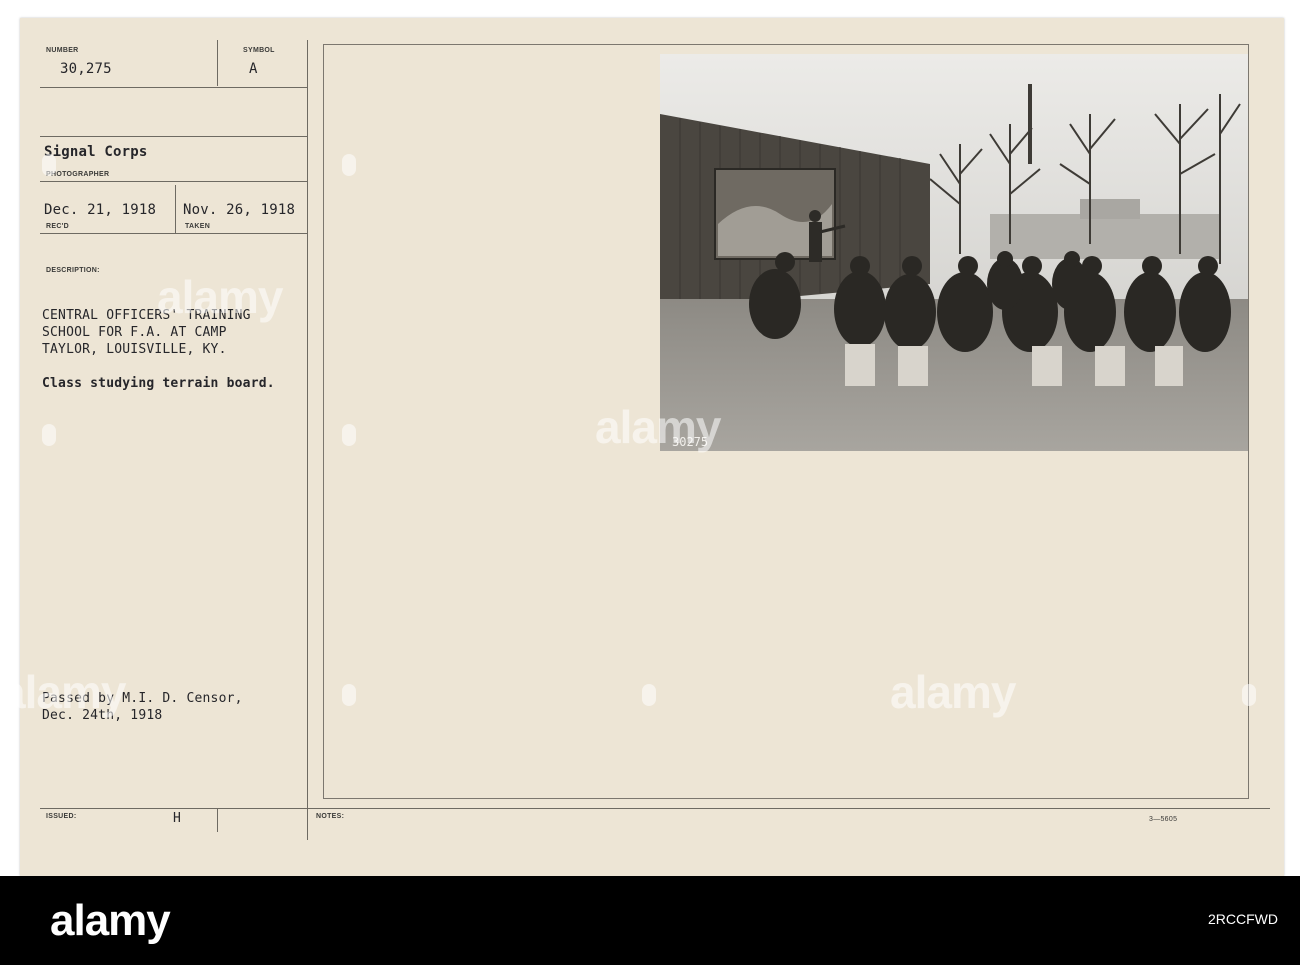 The image size is (1300, 965). What do you see at coordinates (142, 698) in the screenshot?
I see `censor-line-1: Passed by M.I. D. Censor,` at bounding box center [142, 698].